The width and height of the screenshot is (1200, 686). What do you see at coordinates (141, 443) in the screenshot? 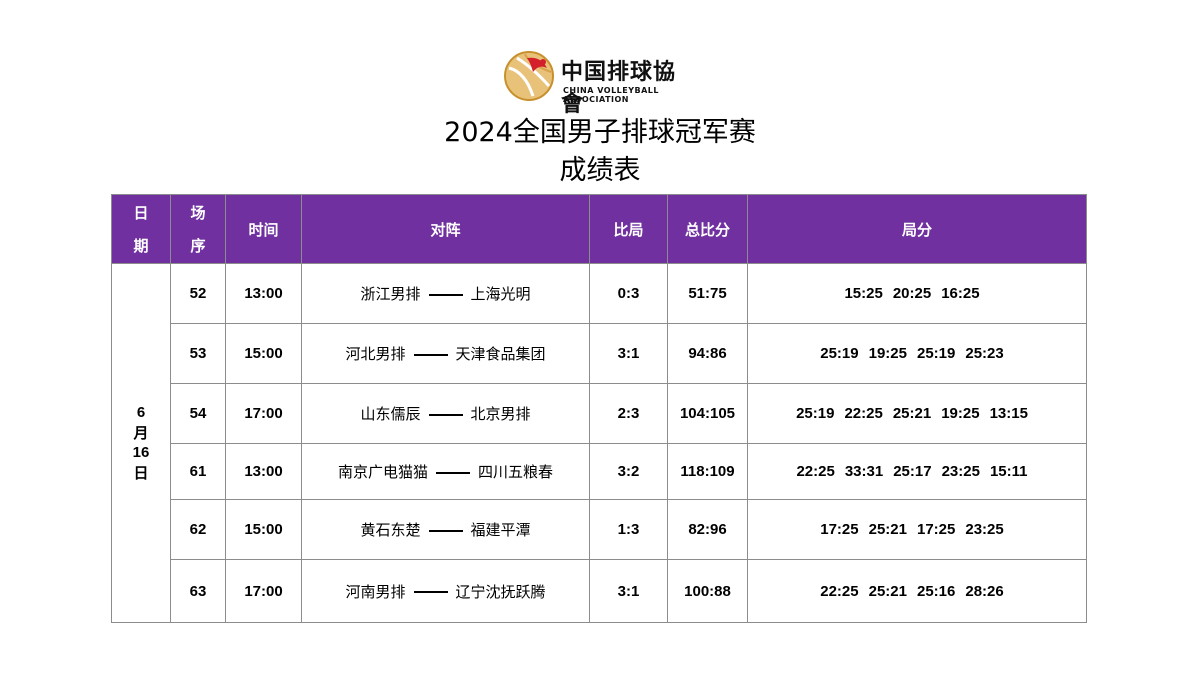
I see `date-cell: 6 月 16 日` at bounding box center [141, 443].